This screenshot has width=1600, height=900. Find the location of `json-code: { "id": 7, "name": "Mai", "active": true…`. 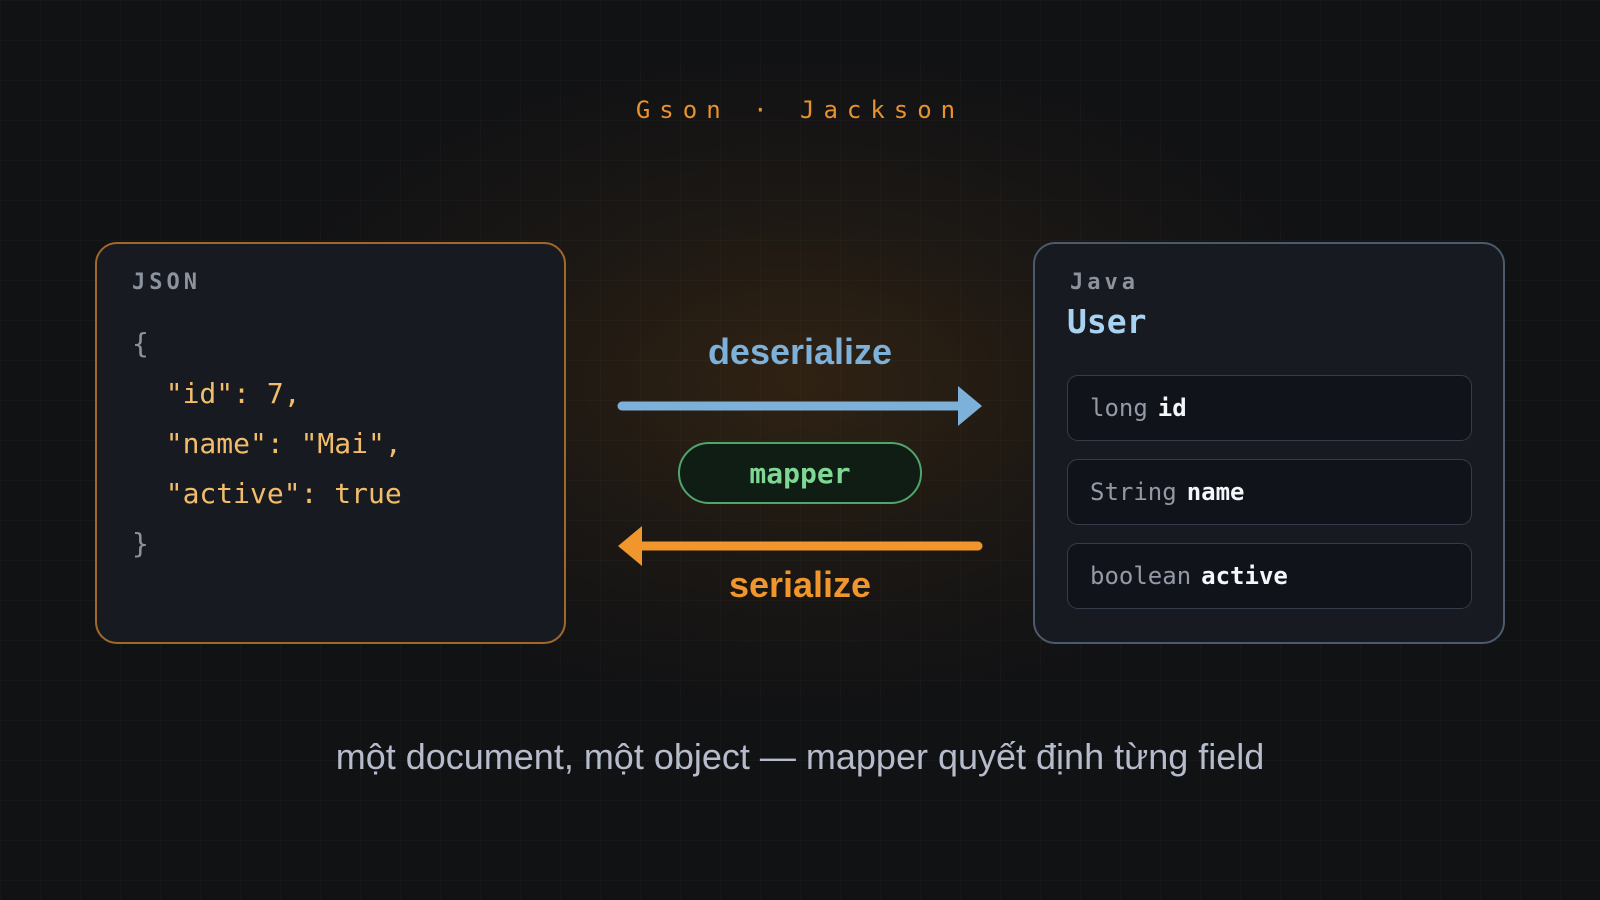

json-code: { "id": 7, "name": "Mai", "active": true… is located at coordinates (267, 444).